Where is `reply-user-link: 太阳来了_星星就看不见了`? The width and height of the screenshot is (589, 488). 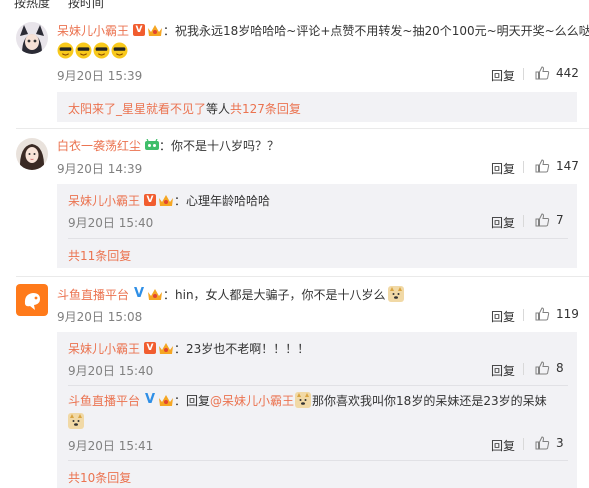 reply-user-link: 太阳来了_星星就看不见了 is located at coordinates (137, 108).